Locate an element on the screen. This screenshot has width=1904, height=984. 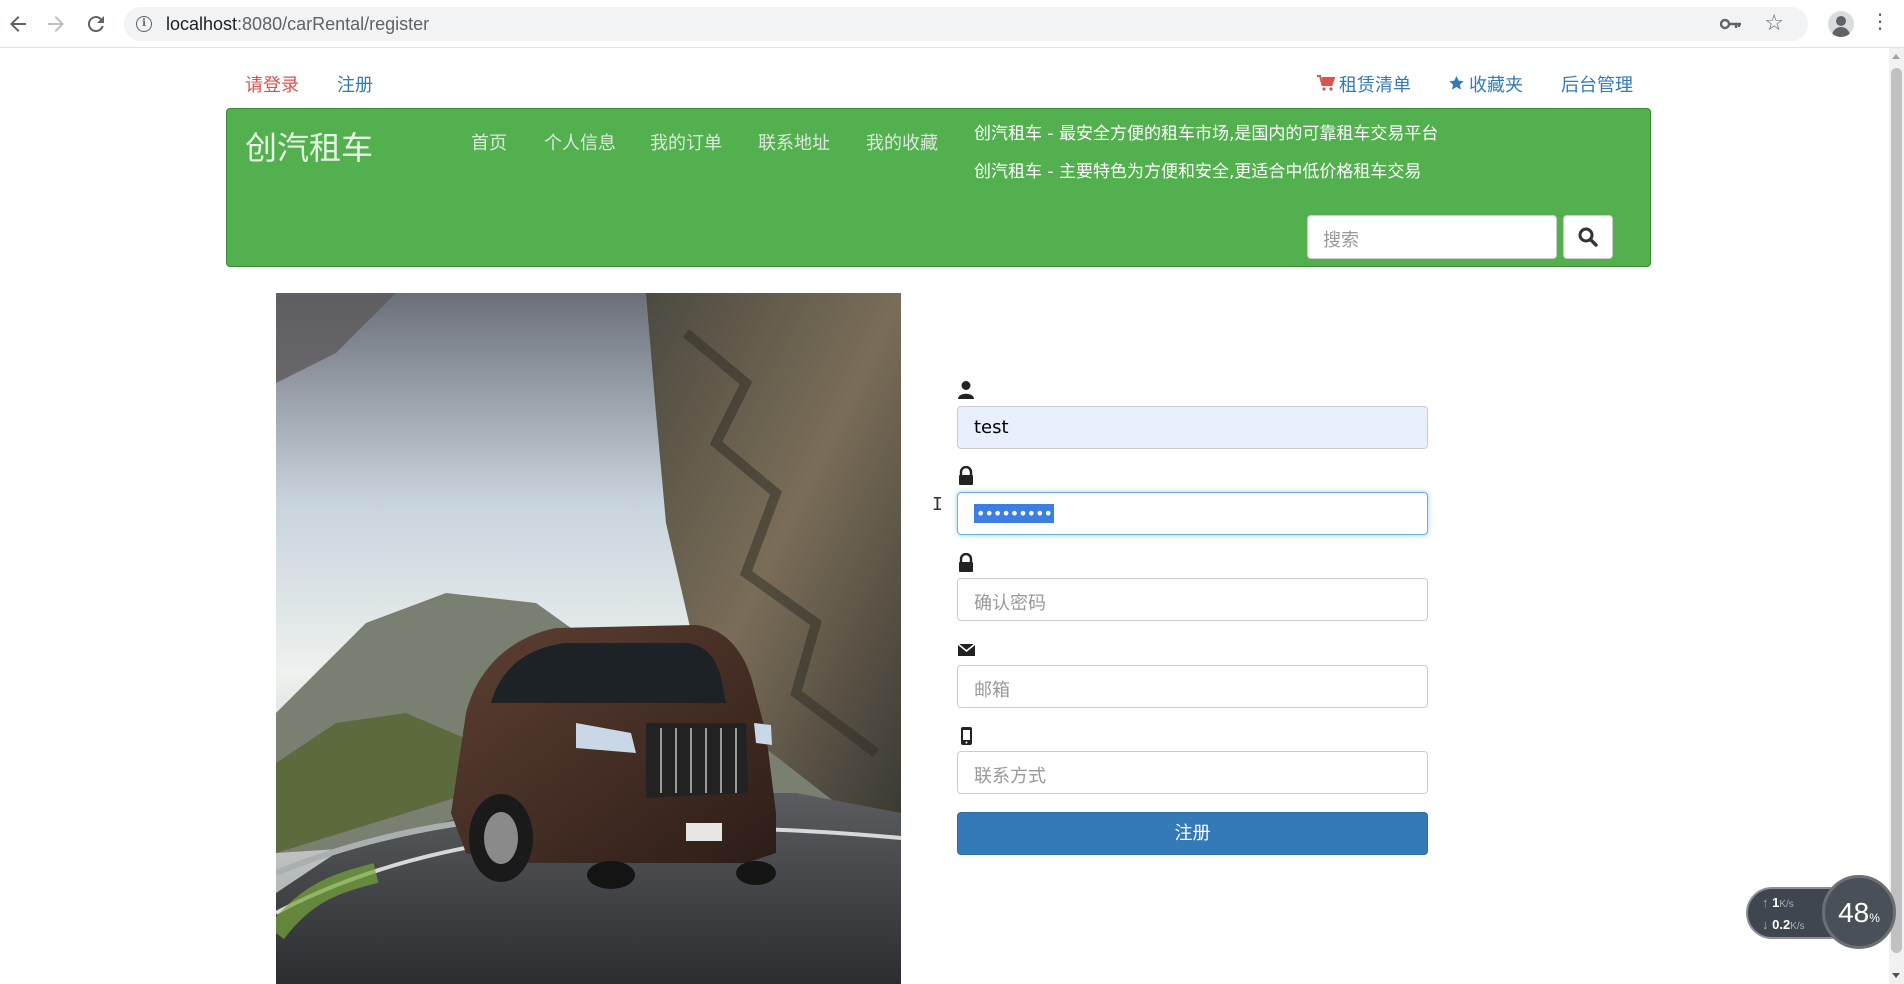
url-path: :8080/carRental/register is located at coordinates (333, 24).